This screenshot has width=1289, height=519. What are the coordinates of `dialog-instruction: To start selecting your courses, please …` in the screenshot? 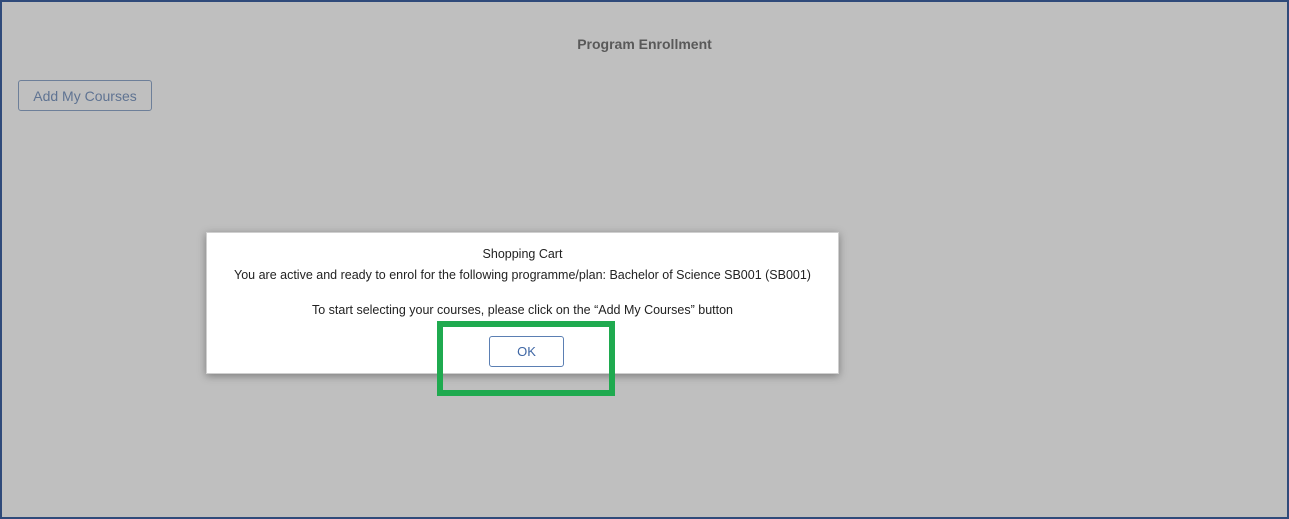 It's located at (522, 310).